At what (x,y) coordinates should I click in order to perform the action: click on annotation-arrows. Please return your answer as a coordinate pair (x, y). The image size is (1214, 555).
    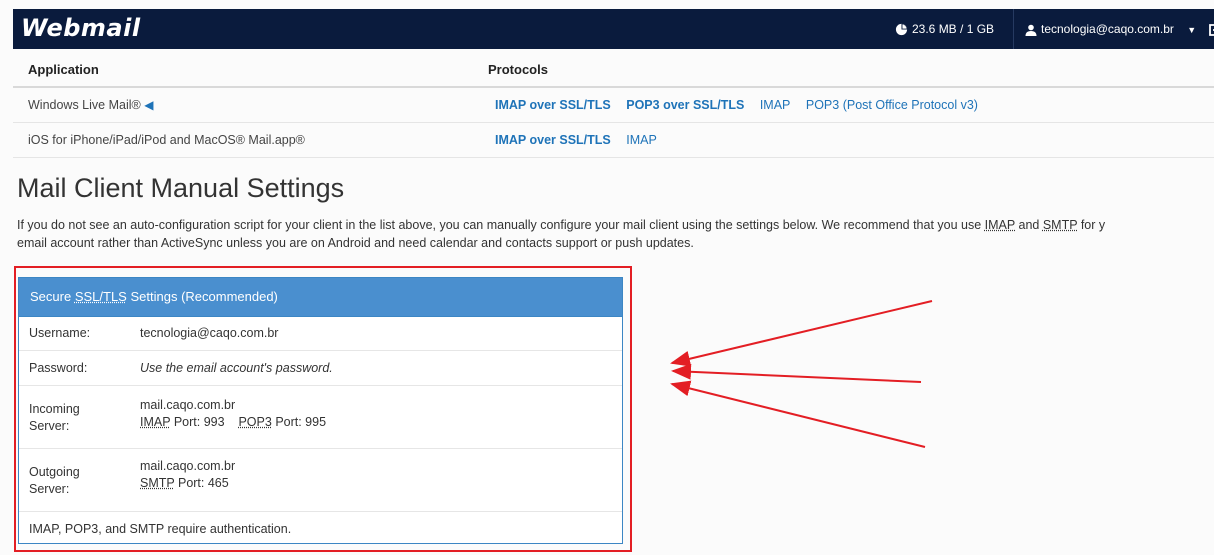
    Looking at the image, I should click on (801, 374).